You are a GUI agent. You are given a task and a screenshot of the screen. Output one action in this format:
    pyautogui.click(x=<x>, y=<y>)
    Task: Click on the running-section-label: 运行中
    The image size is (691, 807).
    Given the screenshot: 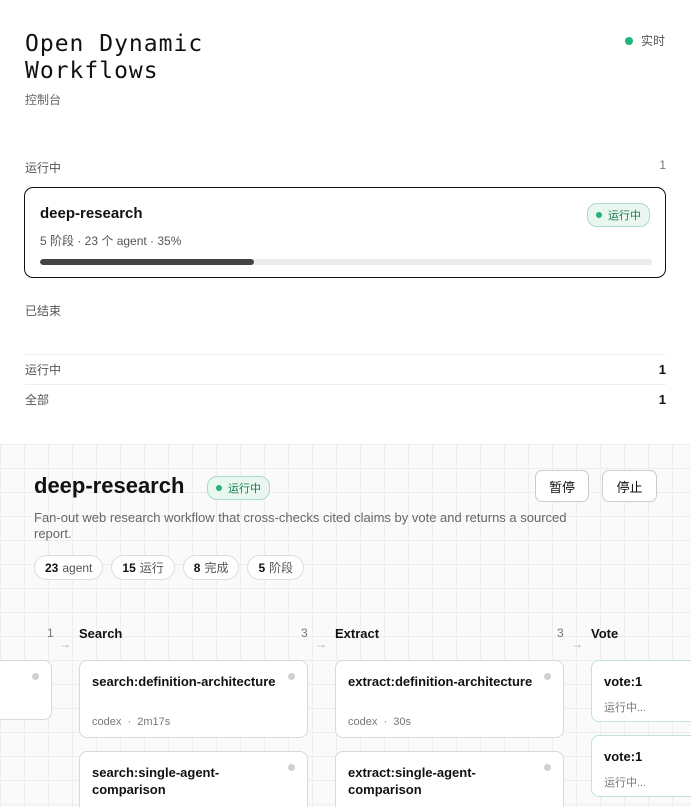 What is the action you would take?
    pyautogui.click(x=43, y=168)
    